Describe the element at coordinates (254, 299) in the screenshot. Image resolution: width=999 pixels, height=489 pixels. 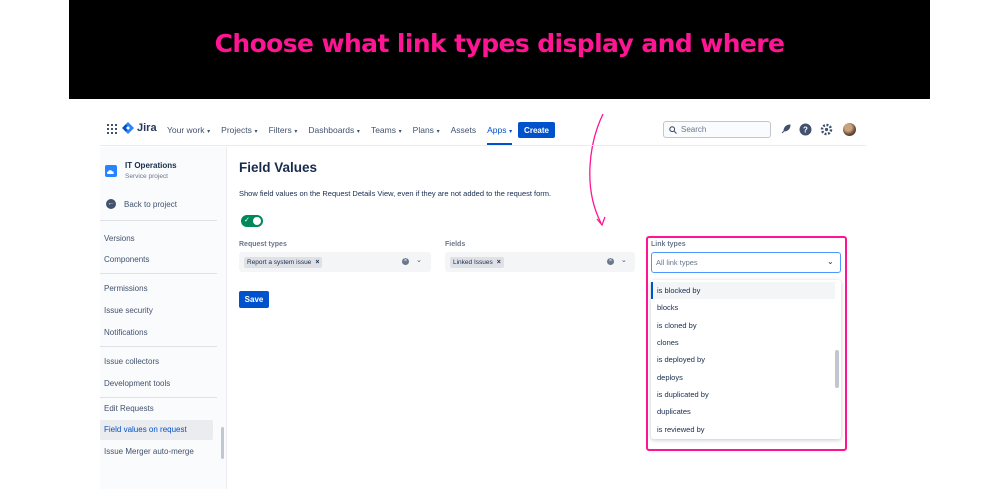
I see `save-button: Save` at that location.